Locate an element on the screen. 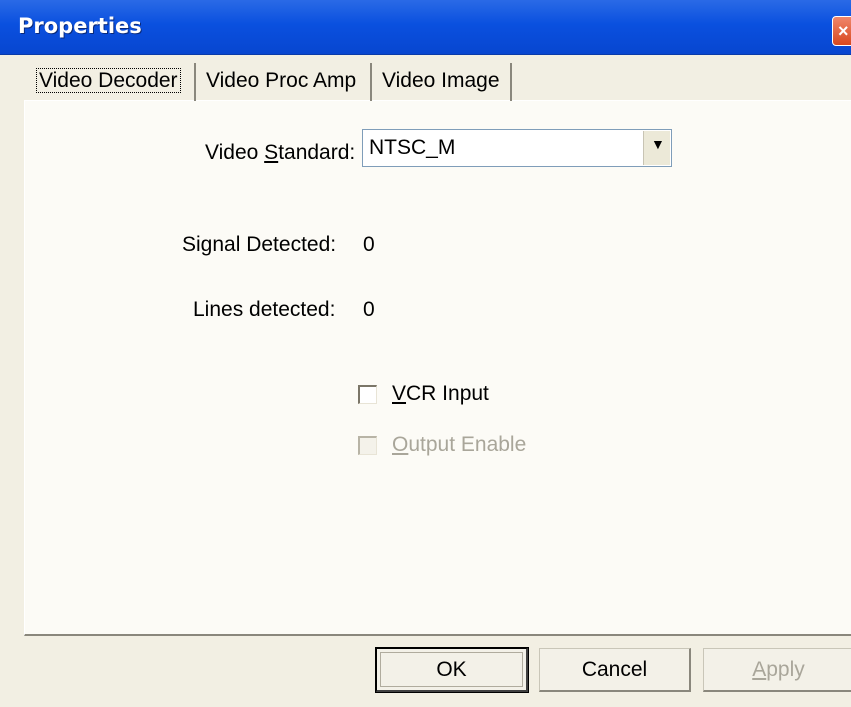 The height and width of the screenshot is (707, 851). video-standard-label: Video Standard: is located at coordinates (280, 152).